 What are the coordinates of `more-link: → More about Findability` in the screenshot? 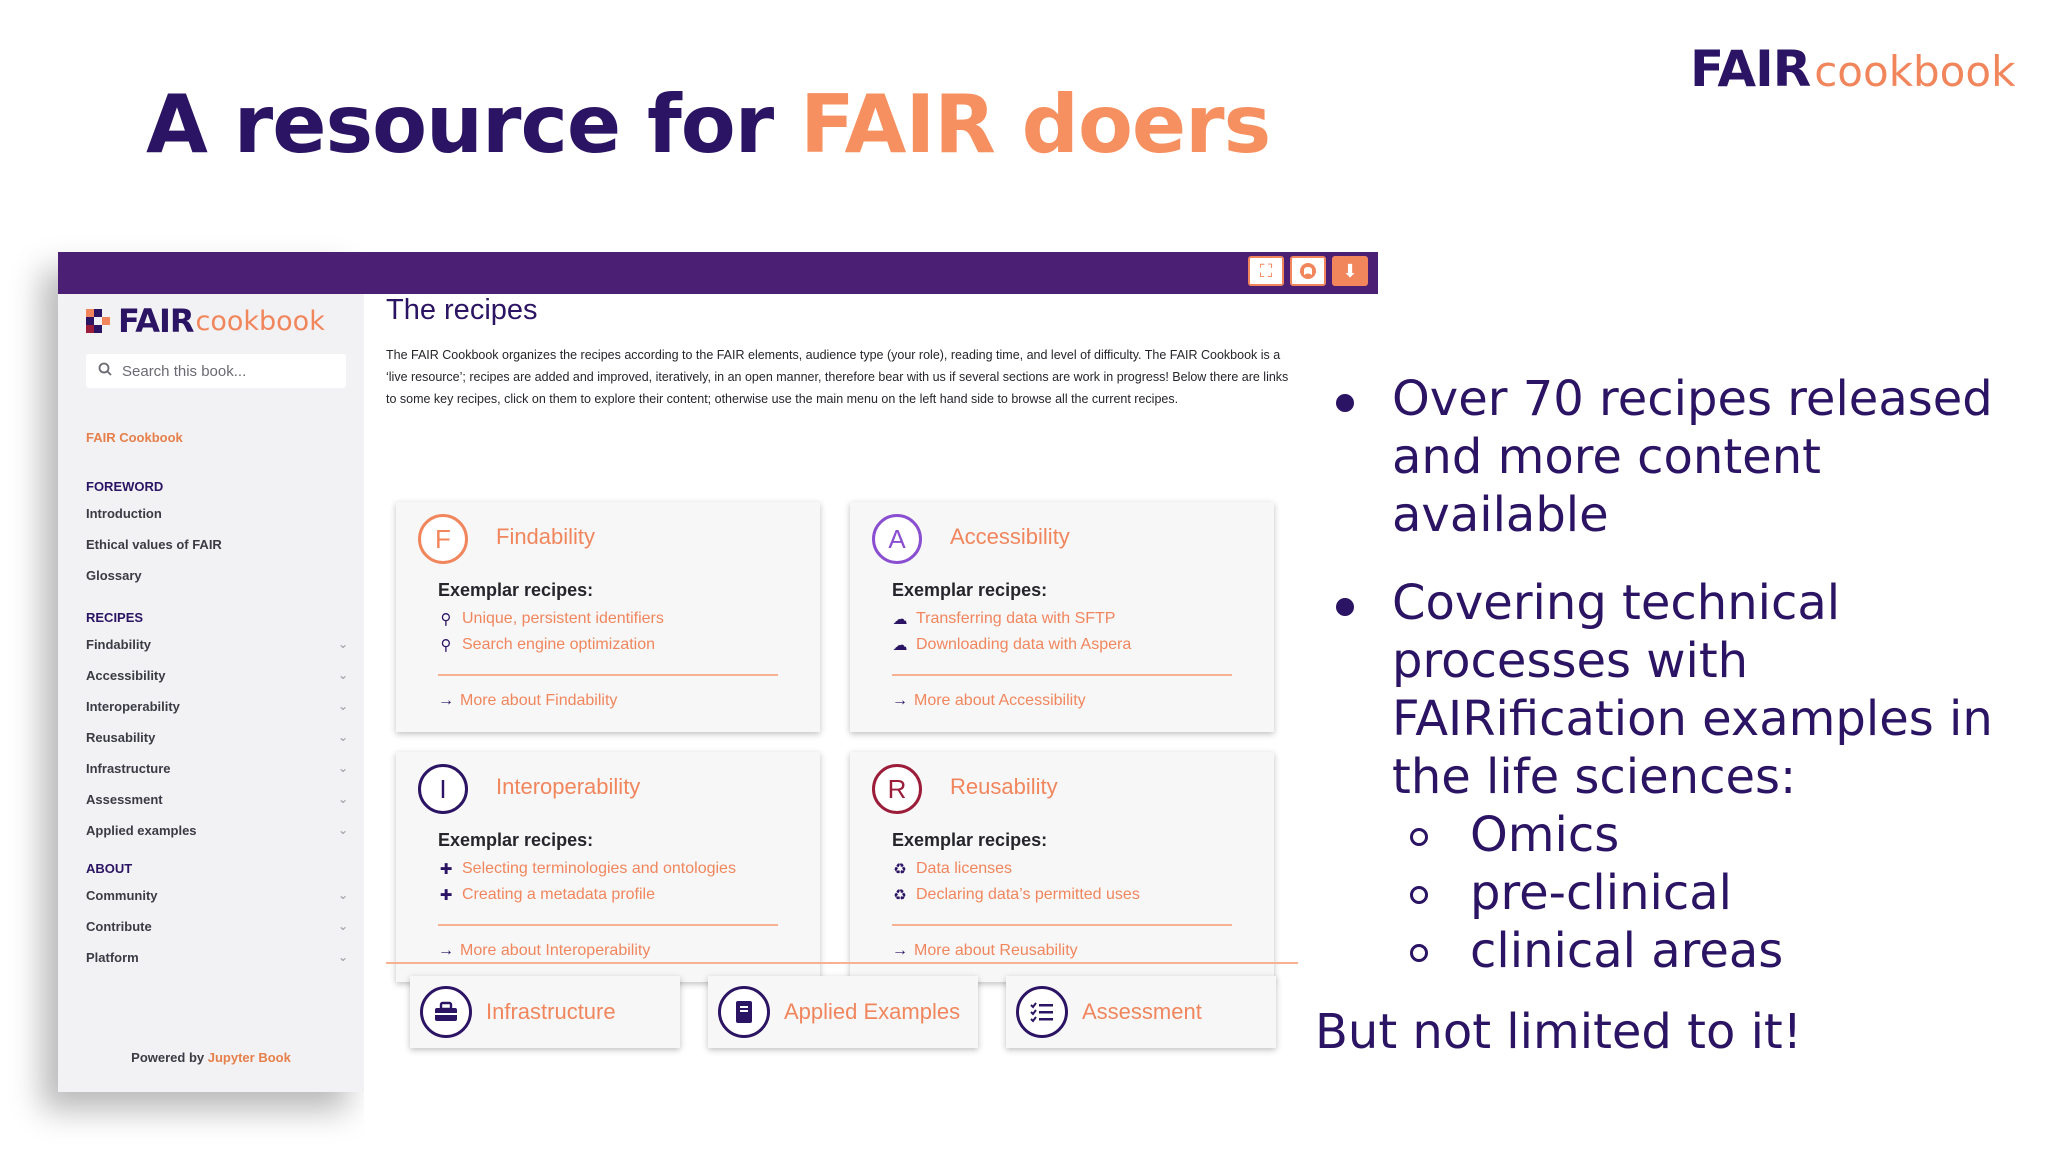 It's located at (527, 701).